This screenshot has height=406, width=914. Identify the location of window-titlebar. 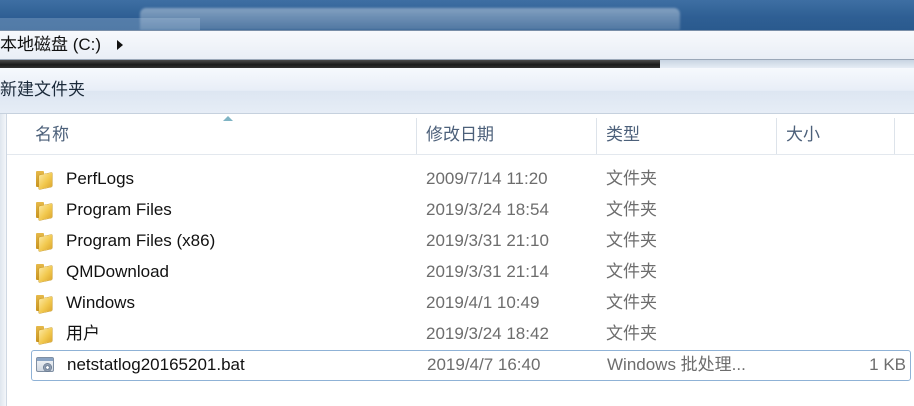
(457, 15).